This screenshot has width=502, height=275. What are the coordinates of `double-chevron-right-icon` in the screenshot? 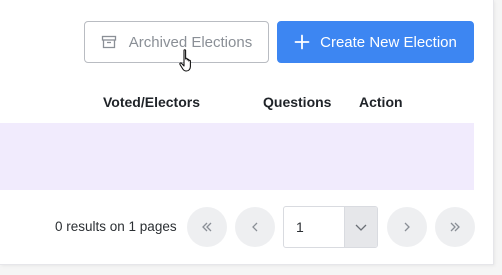 It's located at (455, 227).